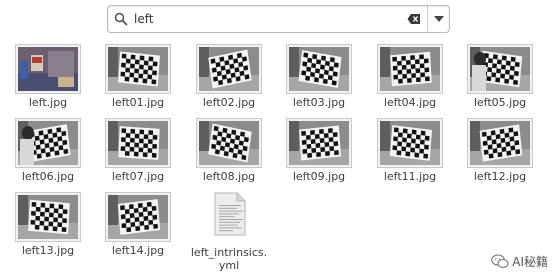 This screenshot has height=276, width=554. I want to click on file-item: left08.jpg, so click(229, 155).